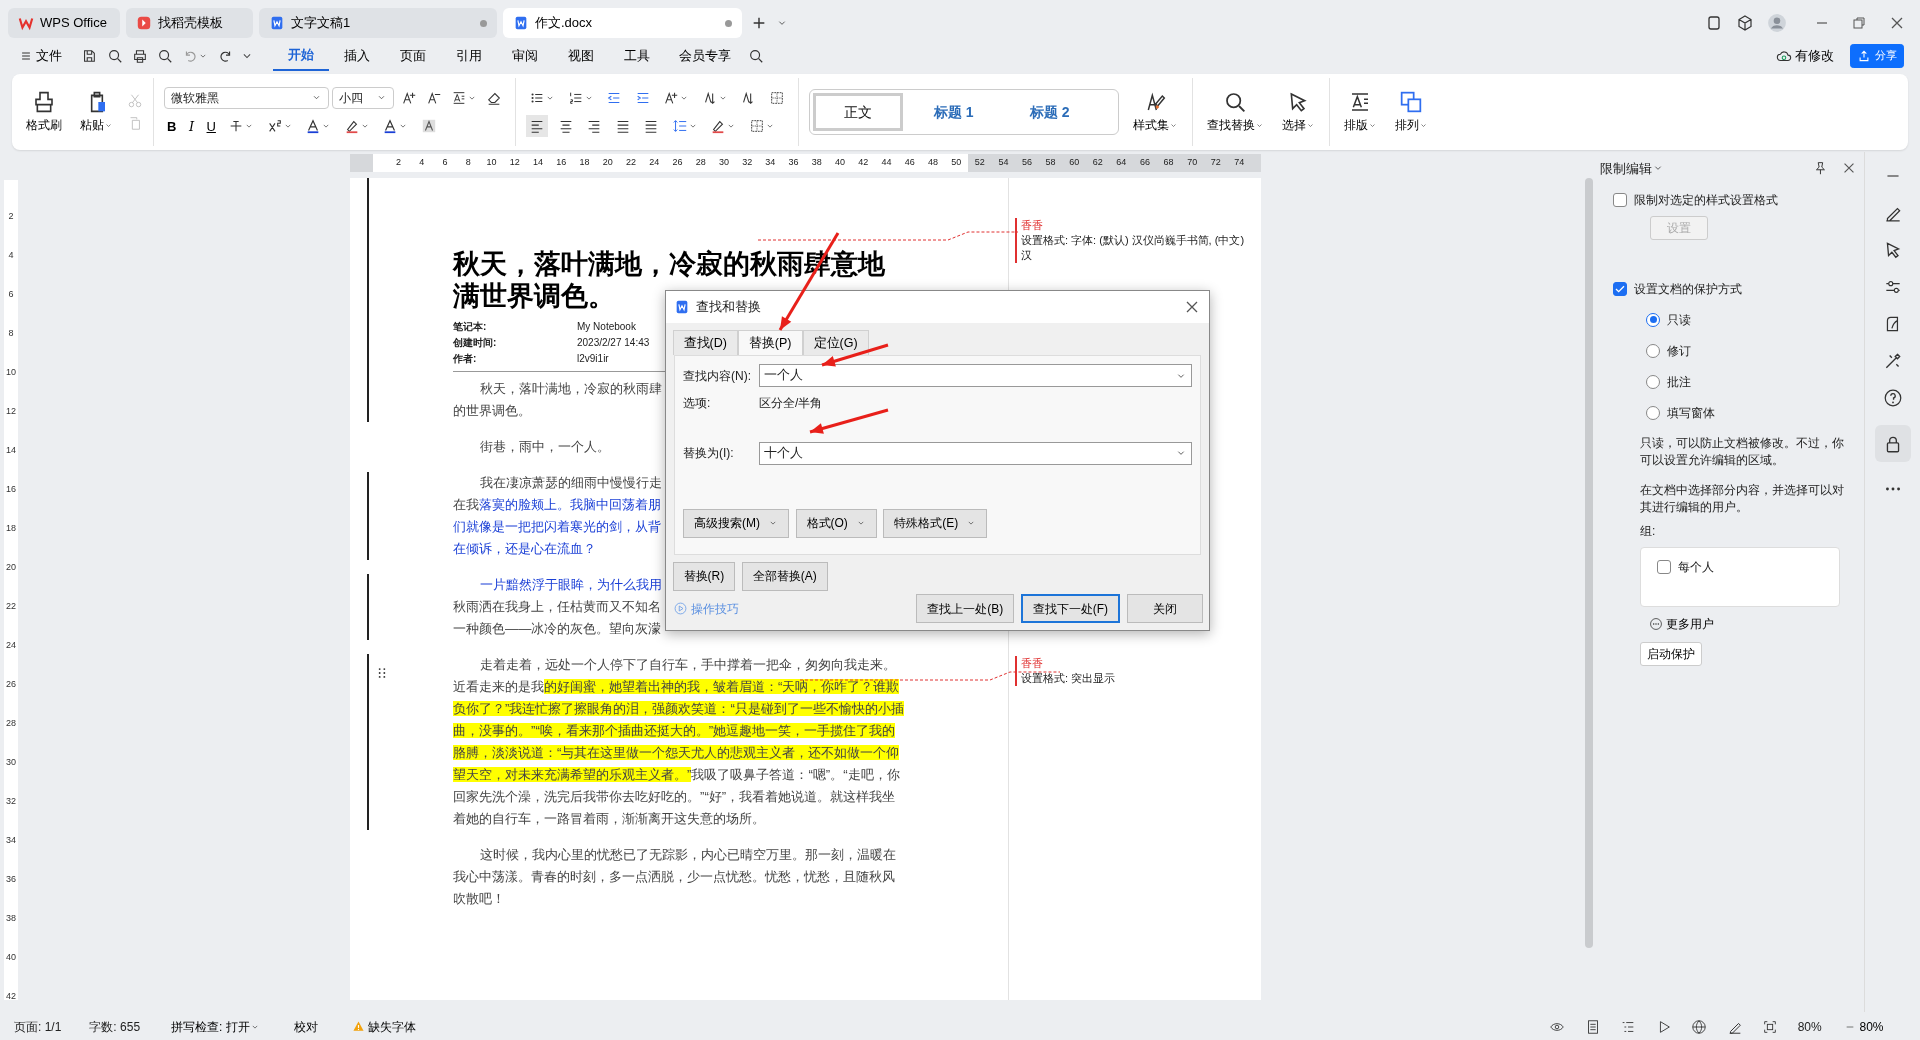 The height and width of the screenshot is (1040, 1920). What do you see at coordinates (975, 453) in the screenshot?
I see `replace-field: 十个人` at bounding box center [975, 453].